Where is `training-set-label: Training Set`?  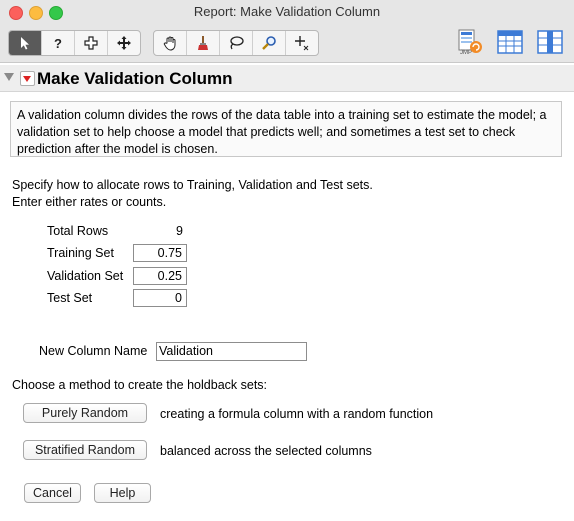
training-set-label: Training Set is located at coordinates (80, 253).